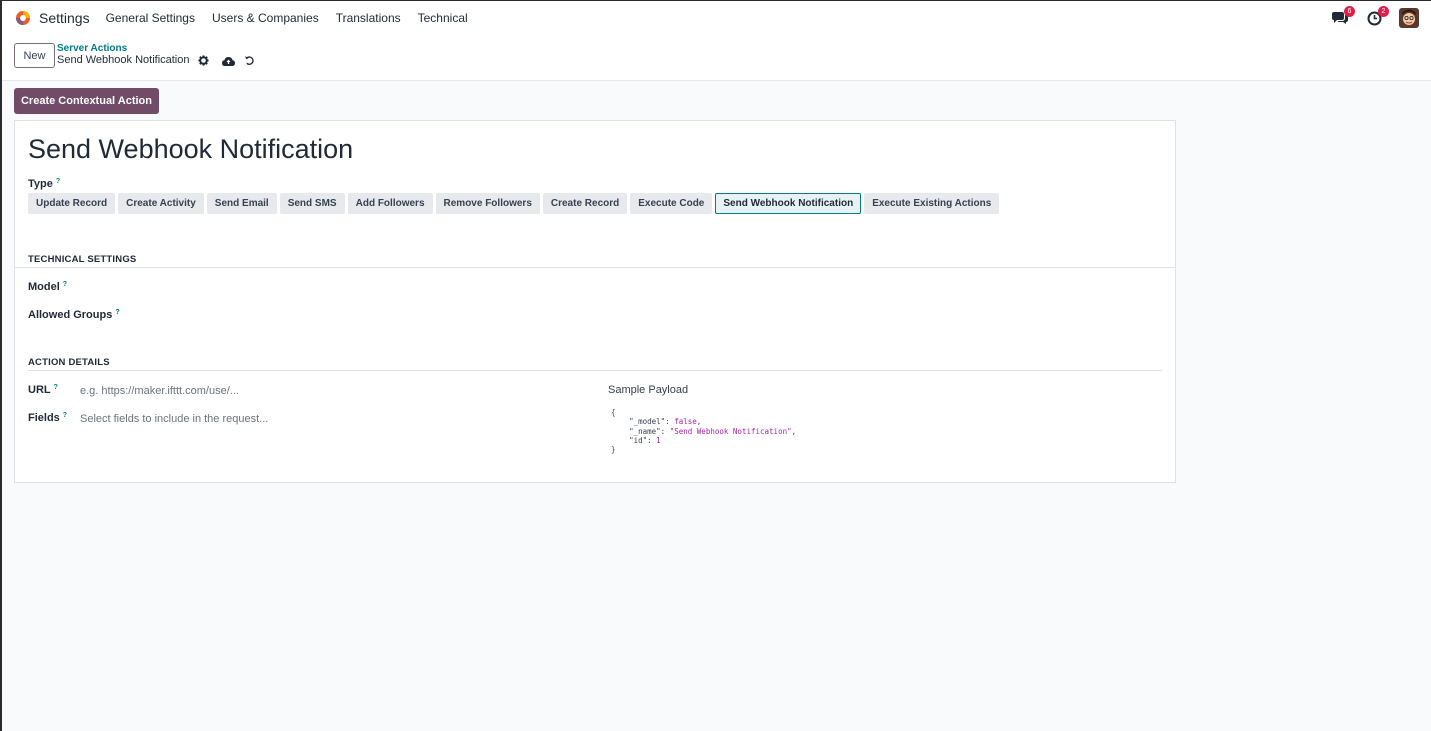  What do you see at coordinates (647, 422) in the screenshot?
I see `payload-model-key: "_model"` at bounding box center [647, 422].